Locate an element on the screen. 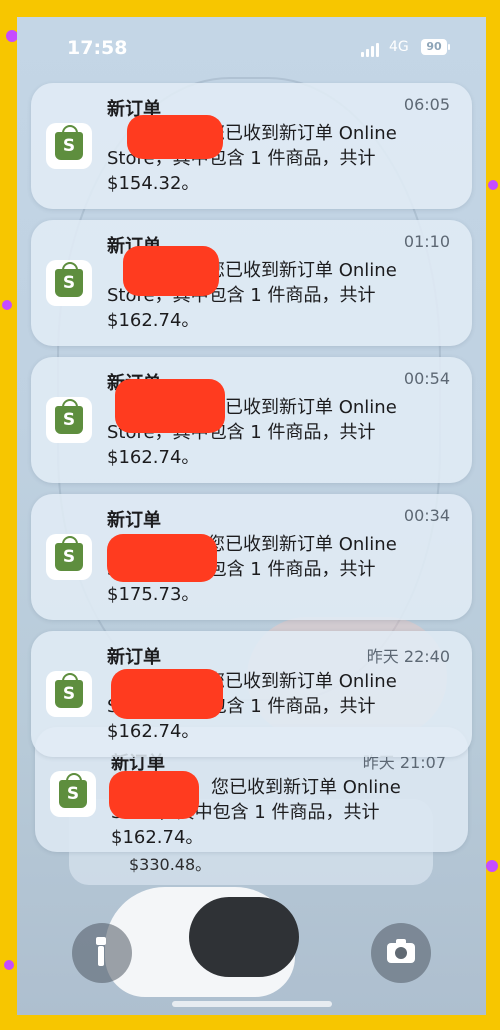 This screenshot has width=500, height=1030. battery-tip is located at coordinates (449, 47).